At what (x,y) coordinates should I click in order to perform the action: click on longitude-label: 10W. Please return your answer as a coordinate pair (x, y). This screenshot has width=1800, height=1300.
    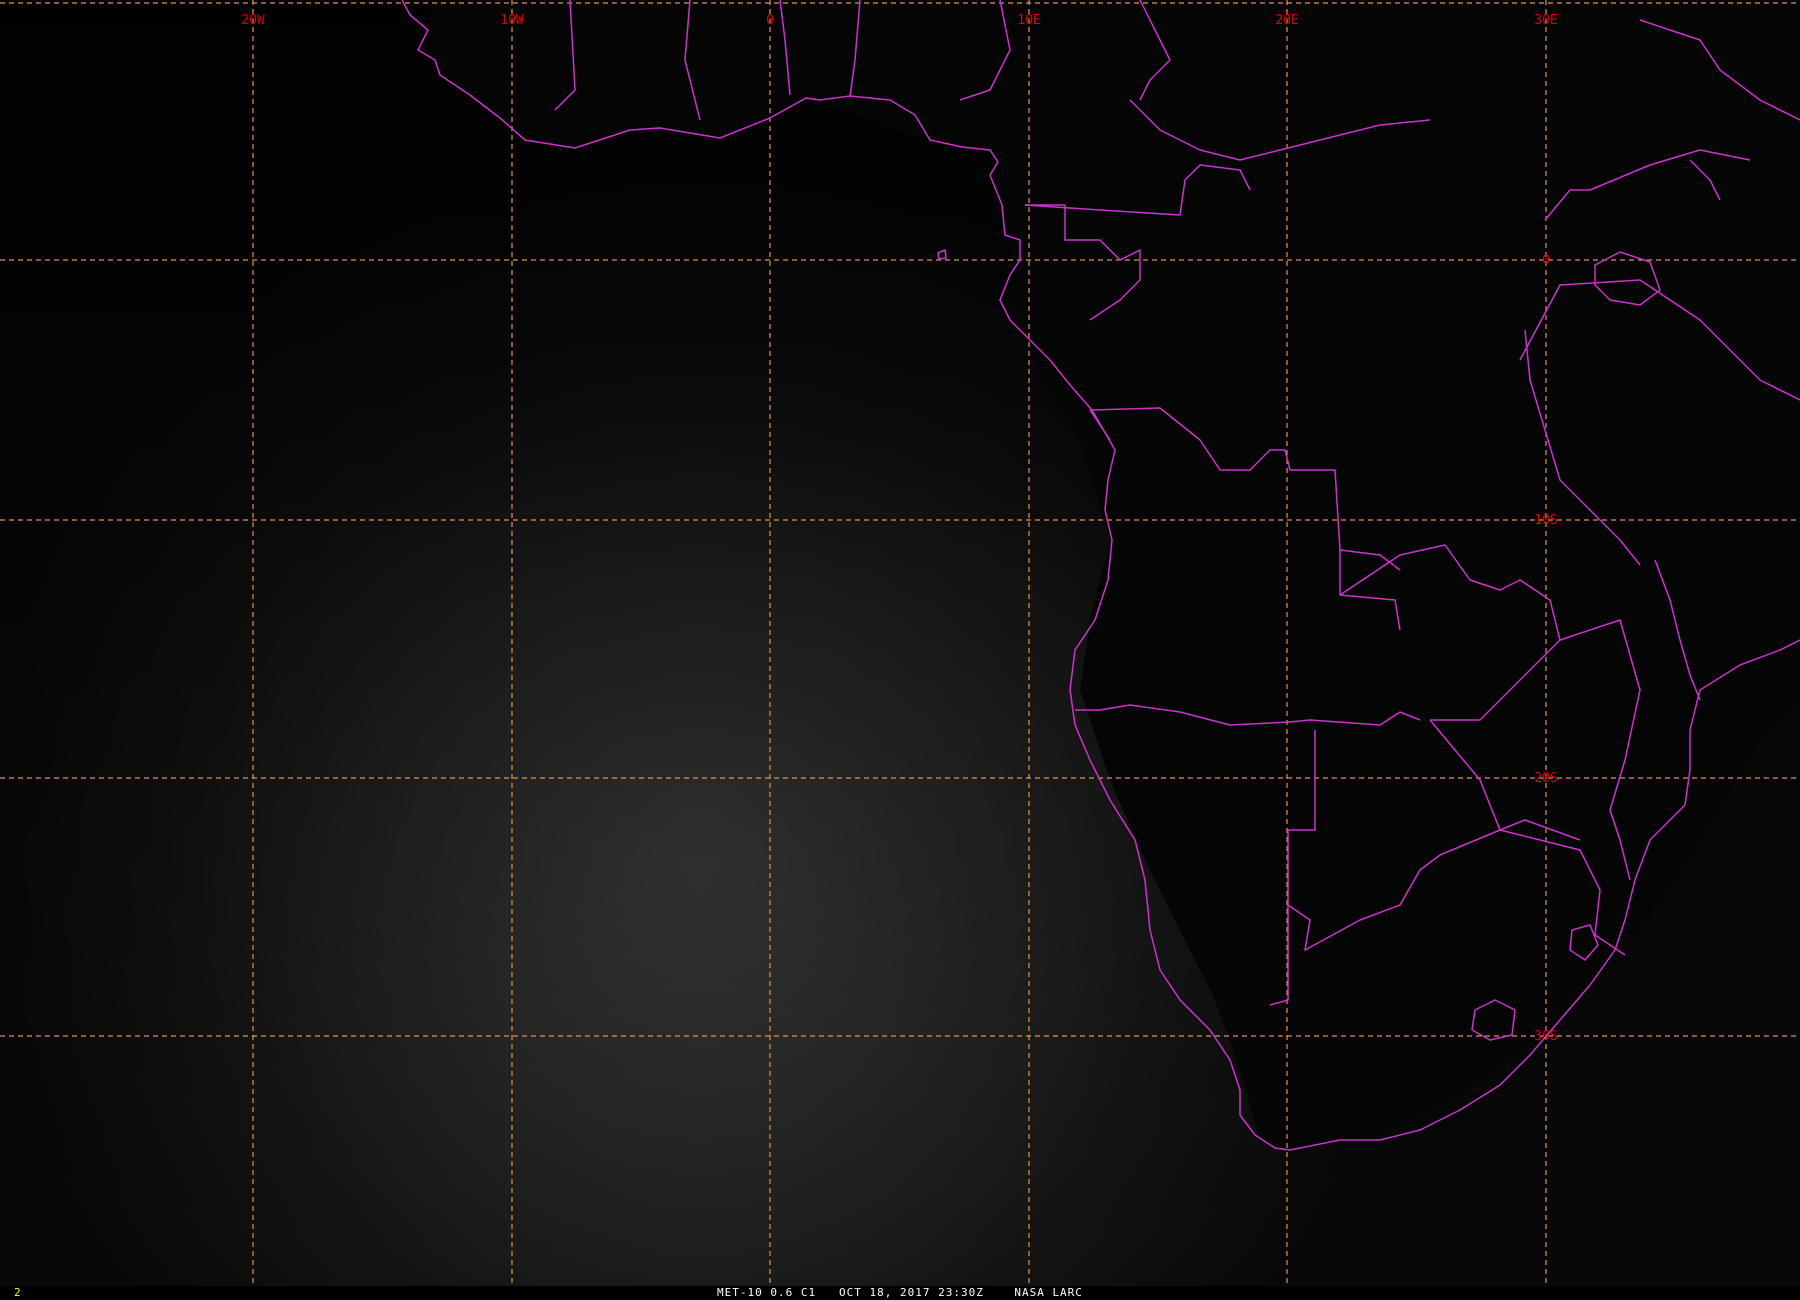
    Looking at the image, I should click on (512, 20).